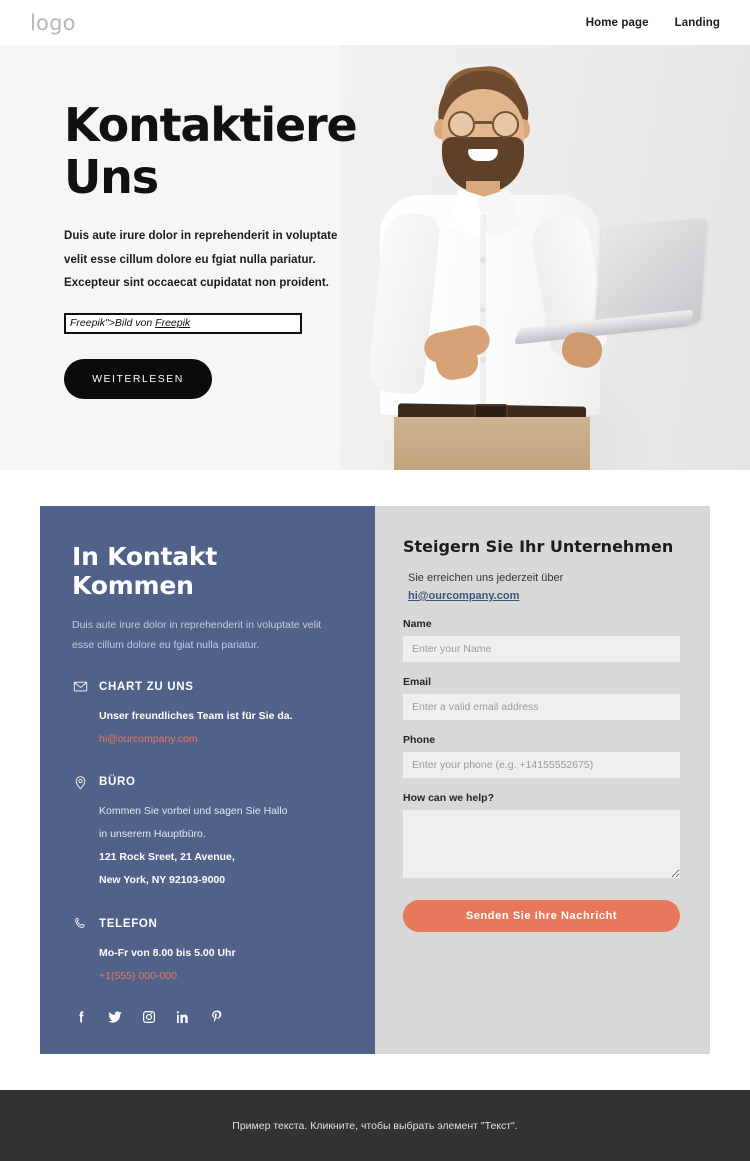 The width and height of the screenshot is (750, 1161). What do you see at coordinates (449, 798) in the screenshot?
I see `form-label-message: How can we help?` at bounding box center [449, 798].